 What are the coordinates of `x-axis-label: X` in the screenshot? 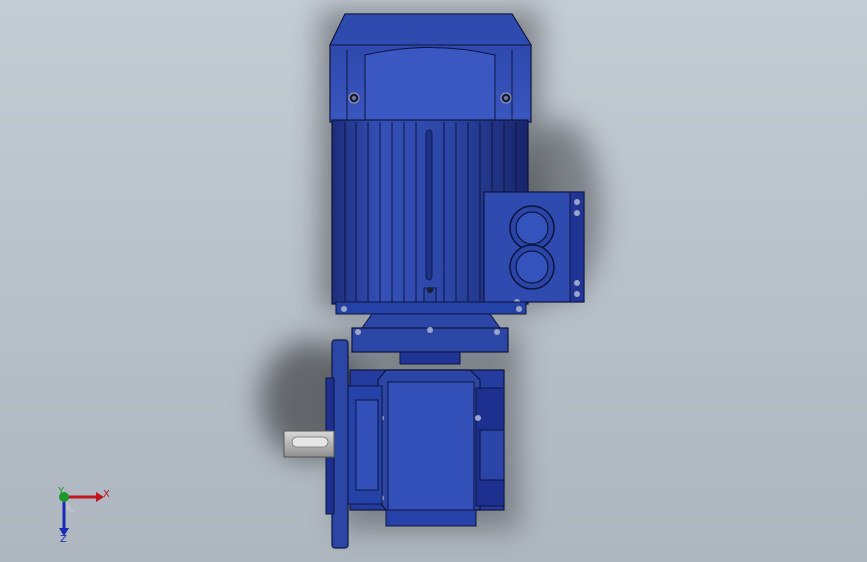 It's located at (106, 494).